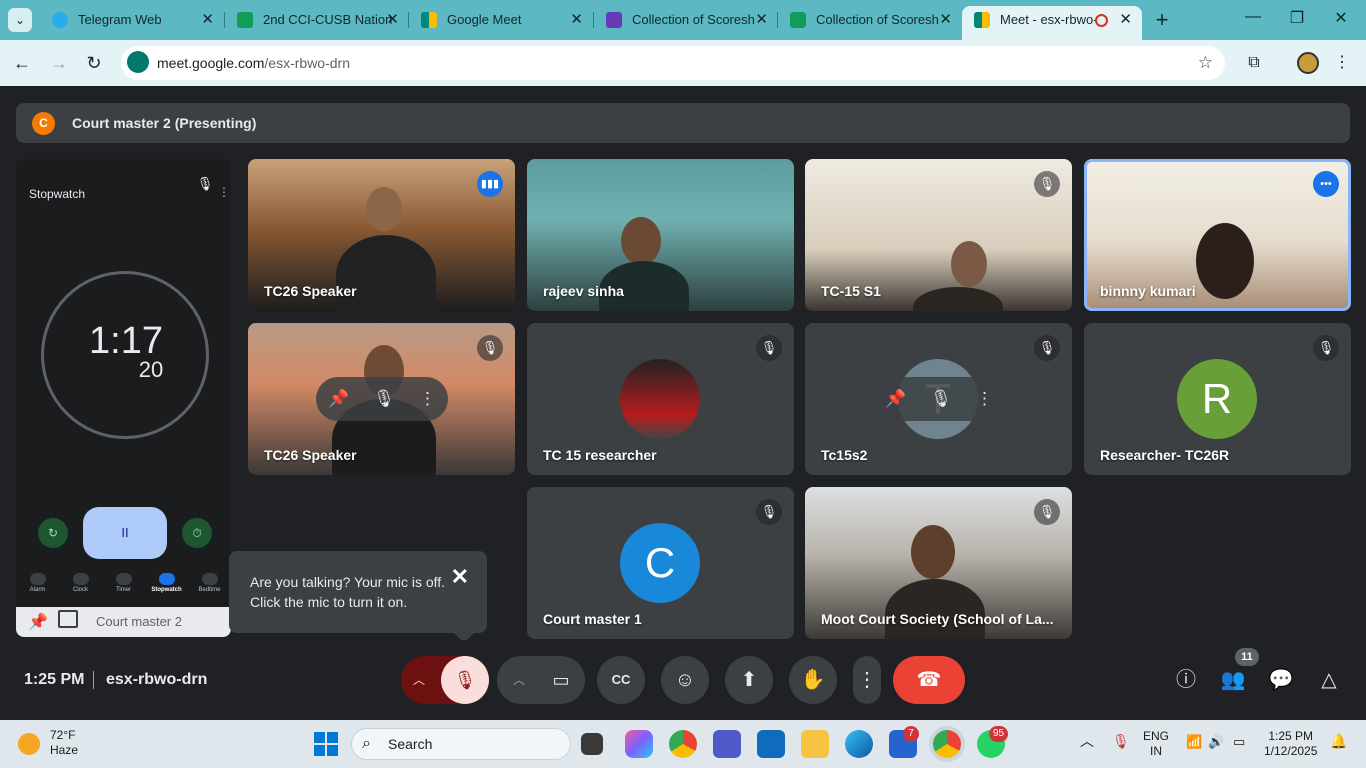 Image resolution: width=1366 pixels, height=768 pixels. What do you see at coordinates (138, 62) in the screenshot?
I see `site-info-icon` at bounding box center [138, 62].